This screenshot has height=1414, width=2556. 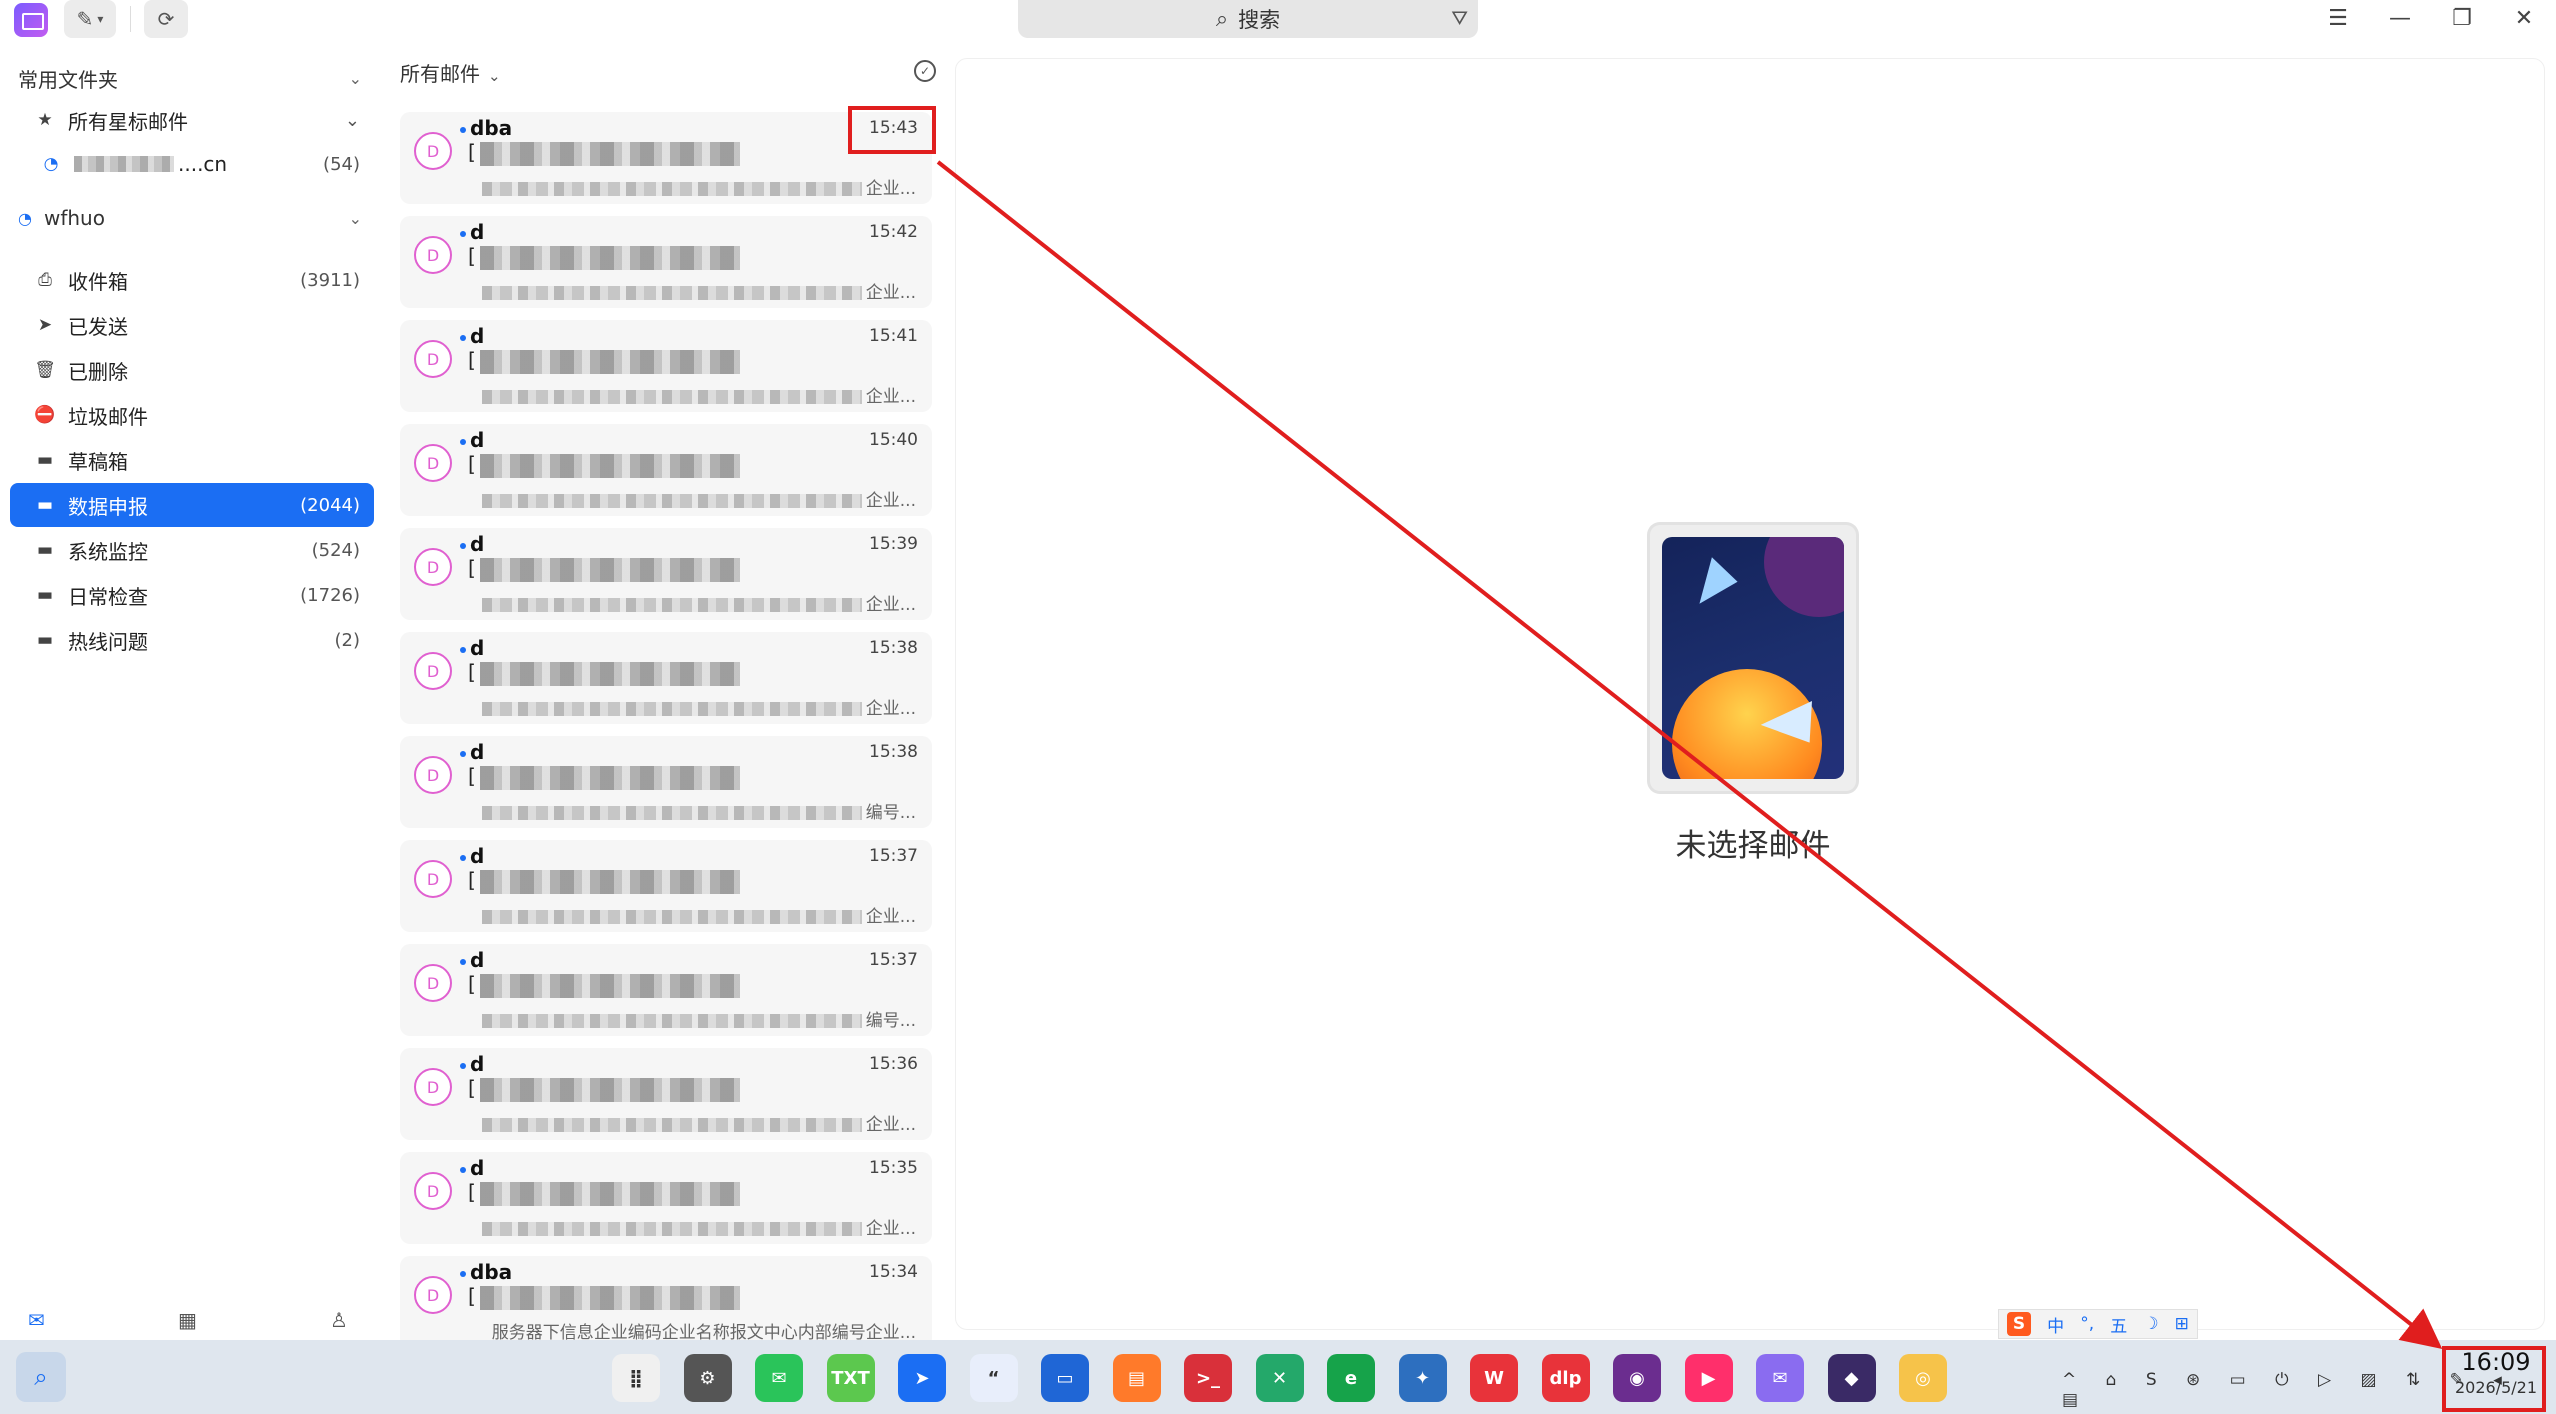 I want to click on xshell-icon: ✕, so click(x=1279, y=1378).